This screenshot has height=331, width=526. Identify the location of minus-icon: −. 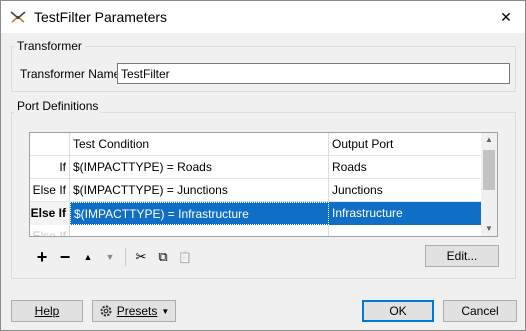
(65, 256).